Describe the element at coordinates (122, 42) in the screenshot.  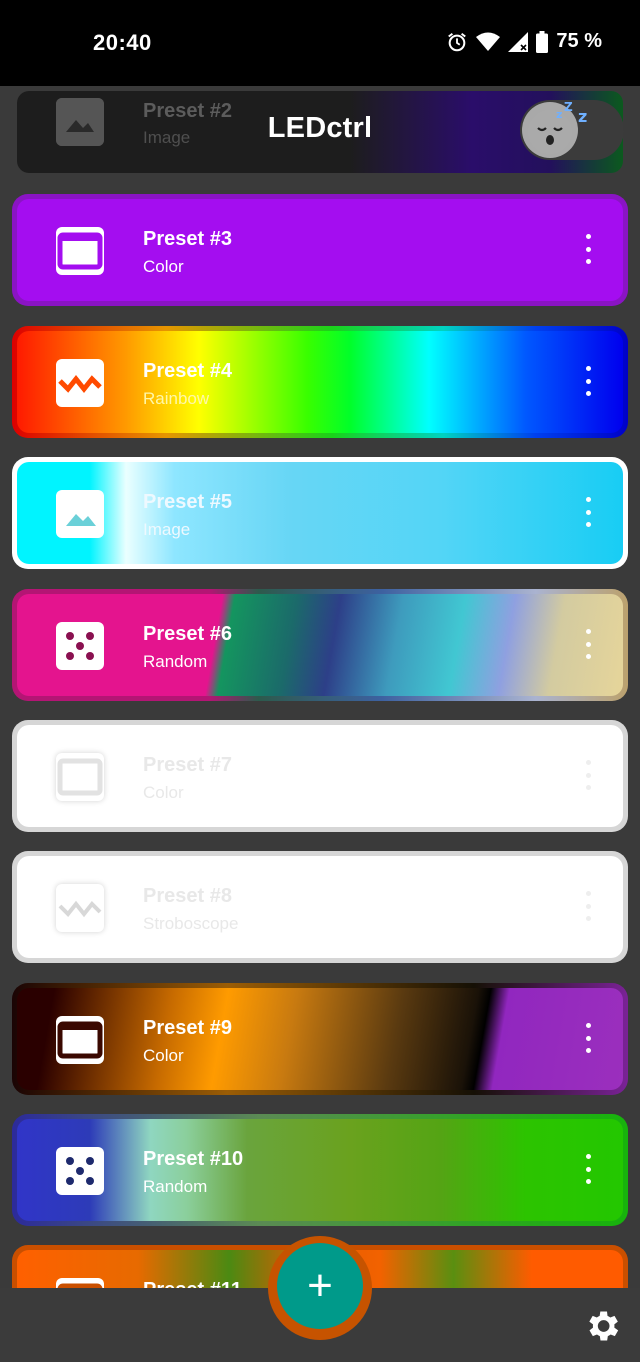
I see `status-time: 20:40` at that location.